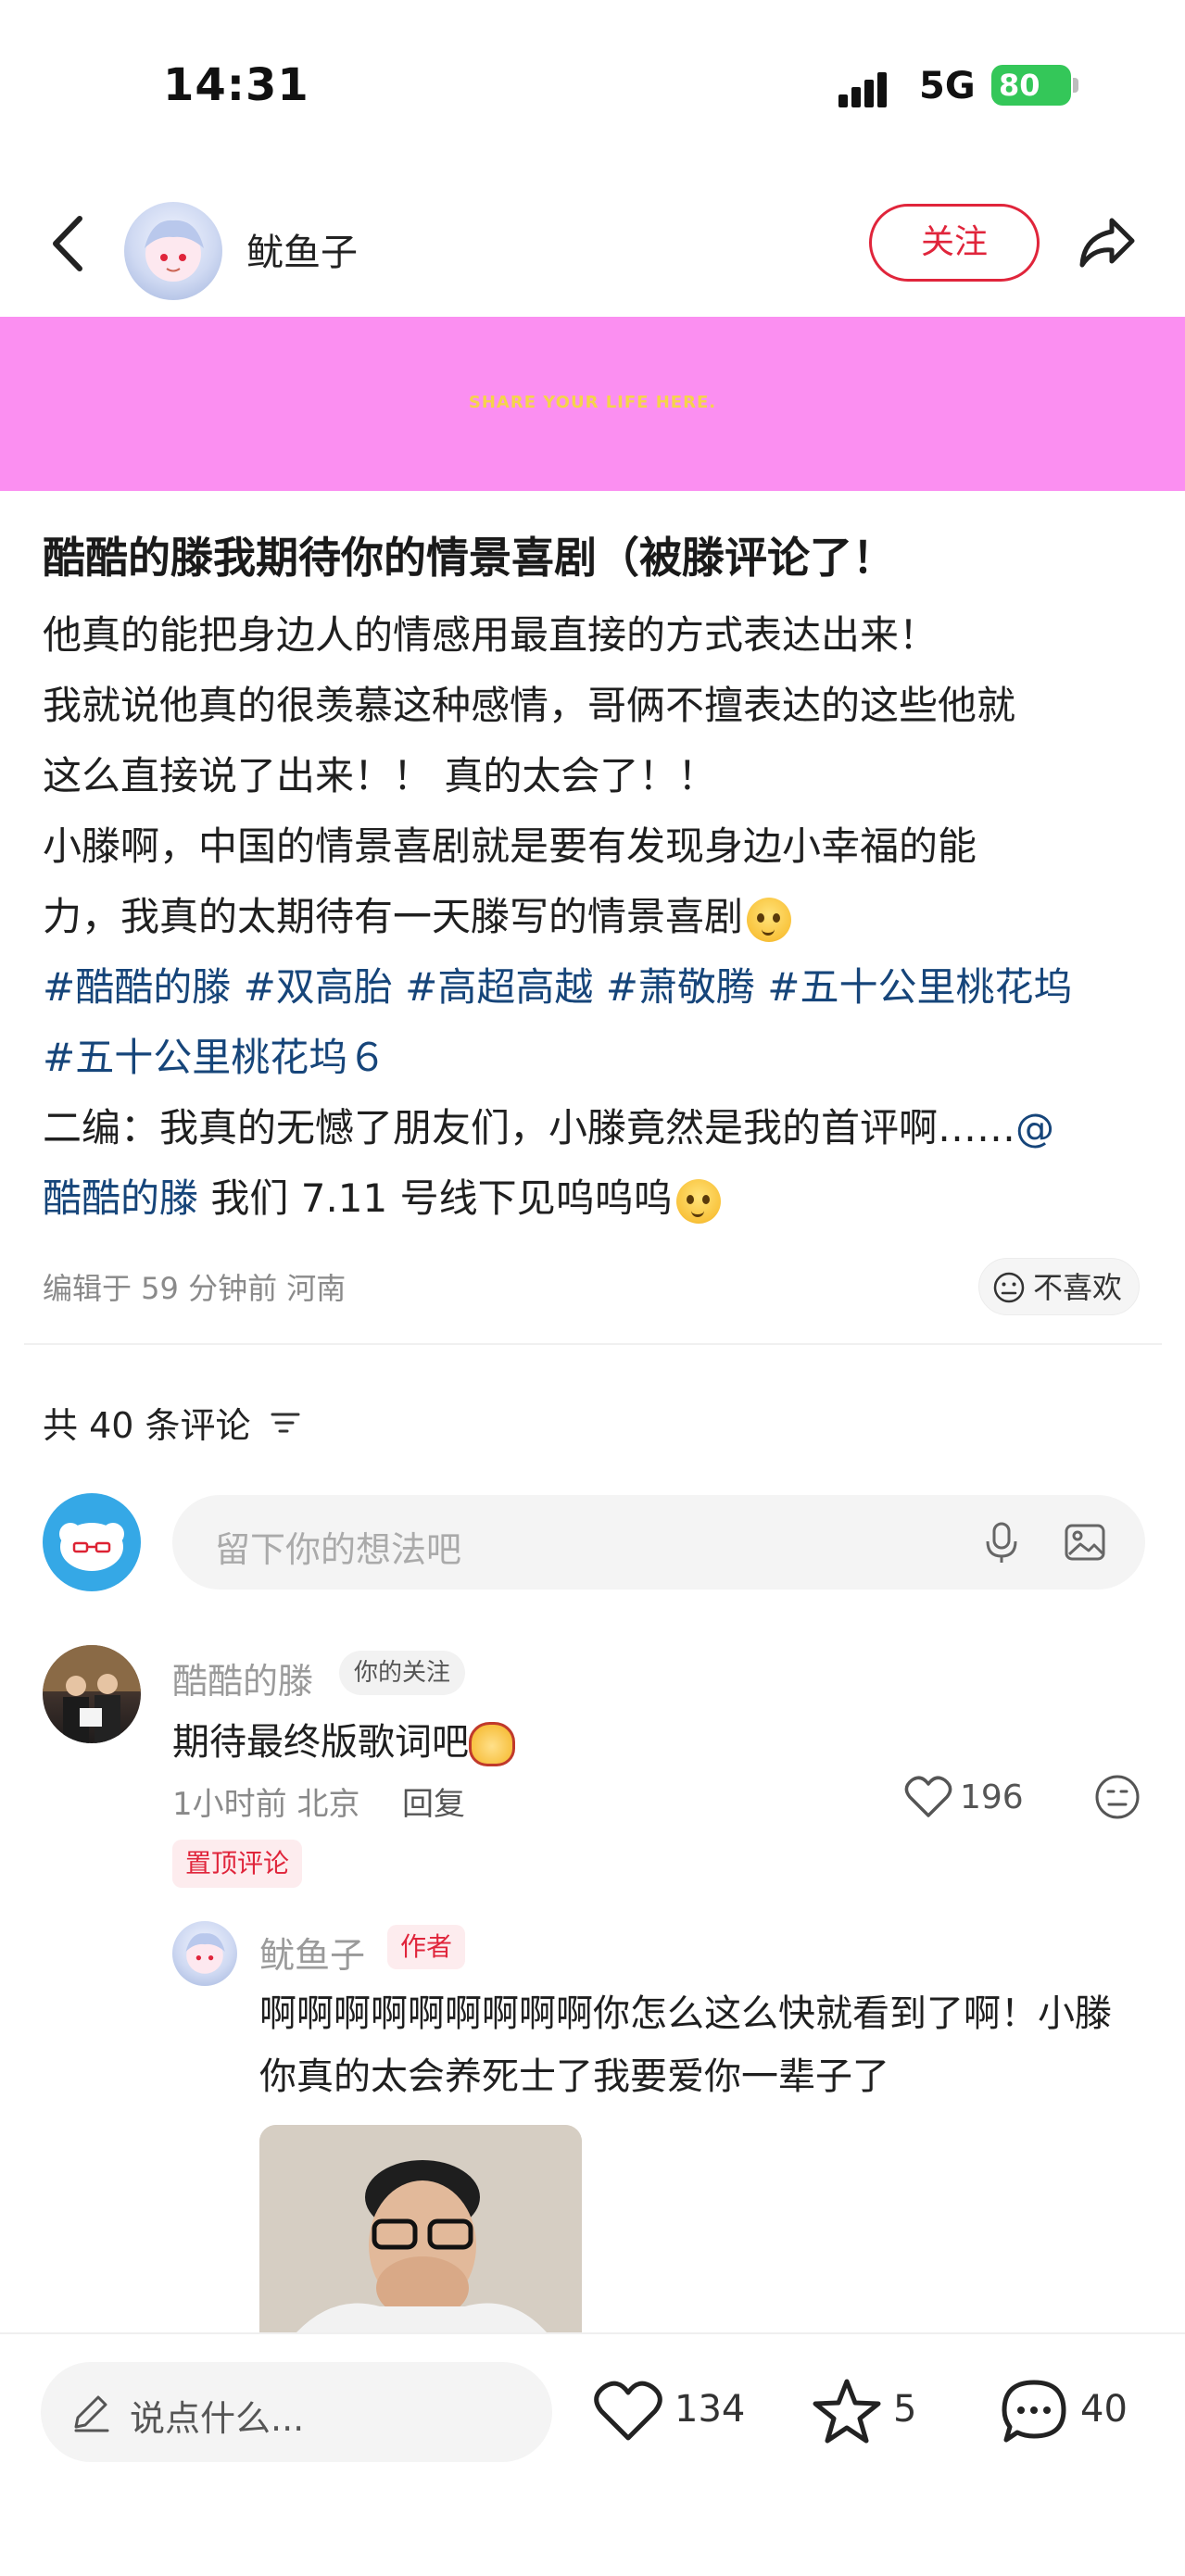  Describe the element at coordinates (243, 1677) in the screenshot. I see `commenter-name: 酷酷的滕` at that location.